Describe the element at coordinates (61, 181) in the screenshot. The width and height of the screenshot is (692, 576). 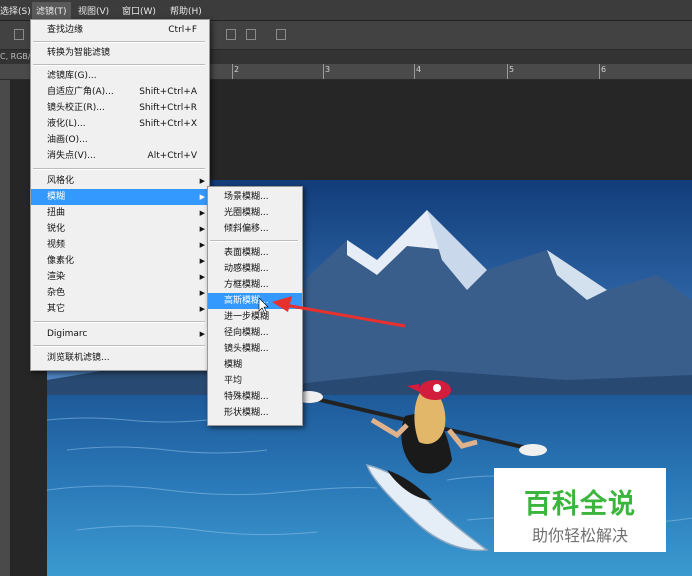
I see `menu-item-label: 风格化` at that location.